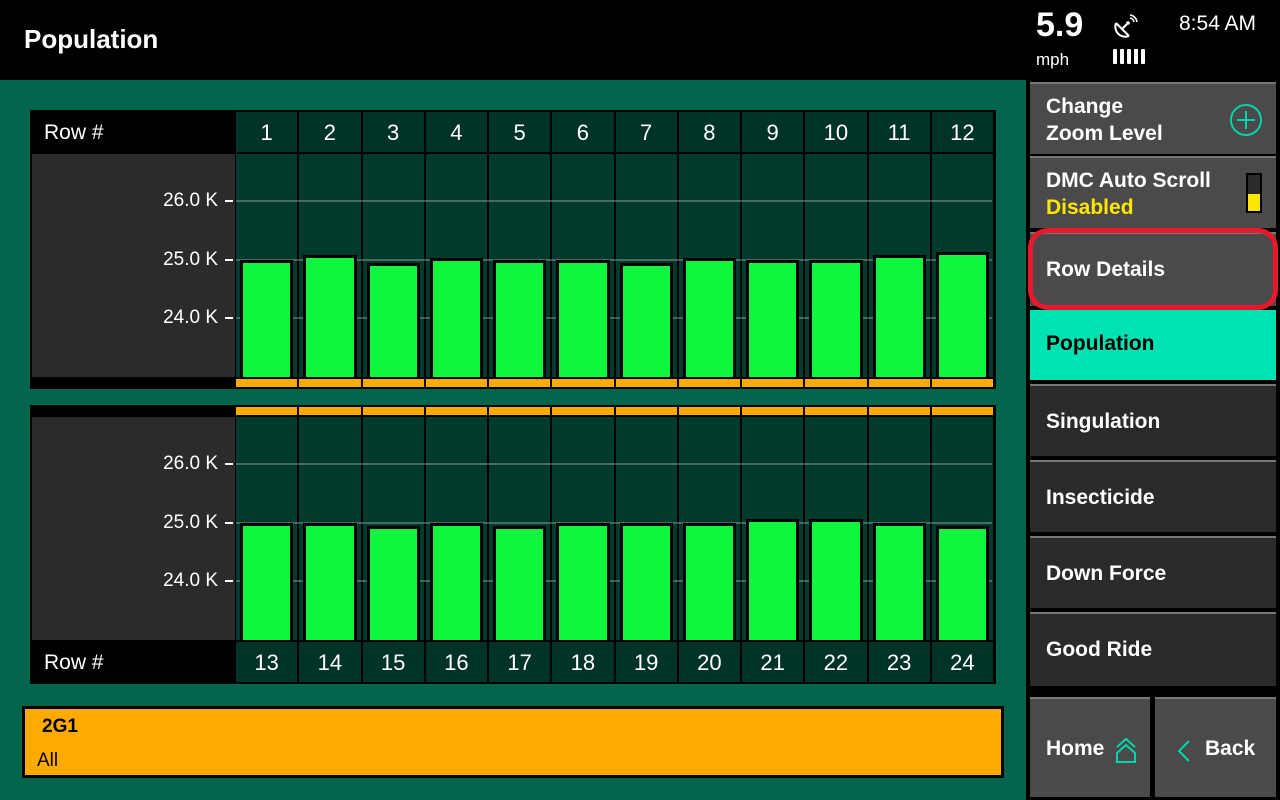 The width and height of the screenshot is (1280, 800). I want to click on row-number: 12, so click(962, 132).